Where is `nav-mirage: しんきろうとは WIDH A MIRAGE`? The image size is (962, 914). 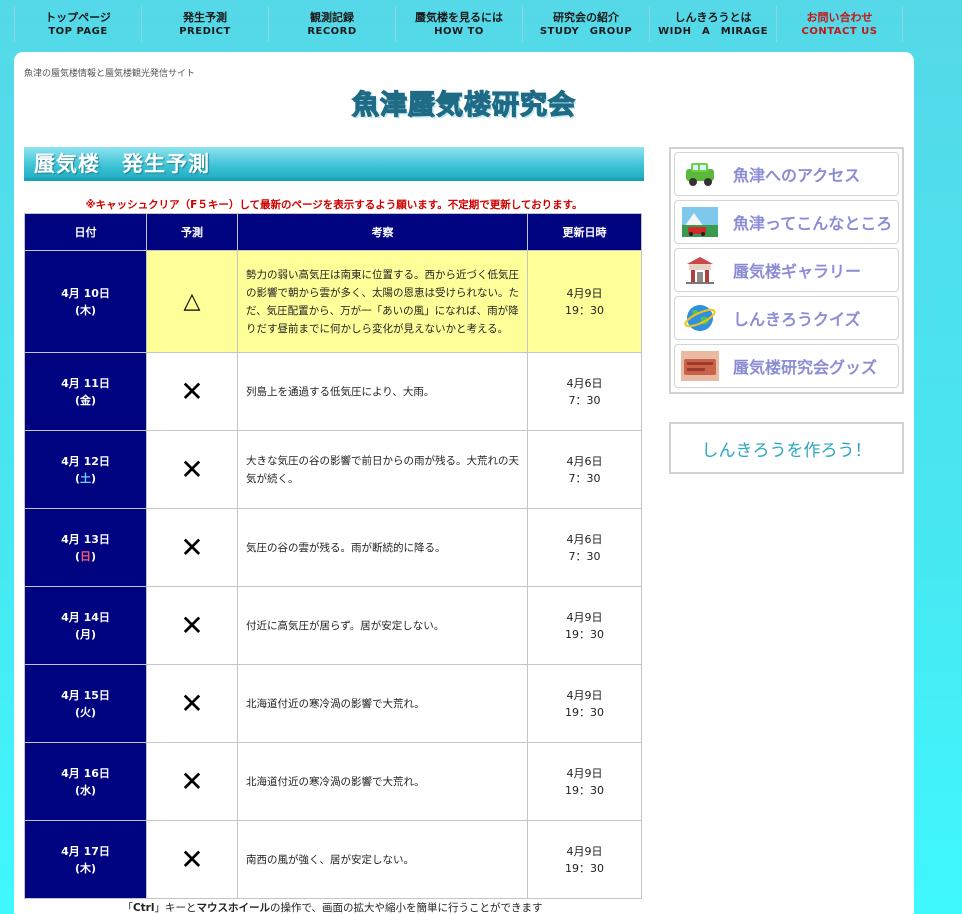
nav-mirage: しんきろうとは WIDH A MIRAGE is located at coordinates (712, 24).